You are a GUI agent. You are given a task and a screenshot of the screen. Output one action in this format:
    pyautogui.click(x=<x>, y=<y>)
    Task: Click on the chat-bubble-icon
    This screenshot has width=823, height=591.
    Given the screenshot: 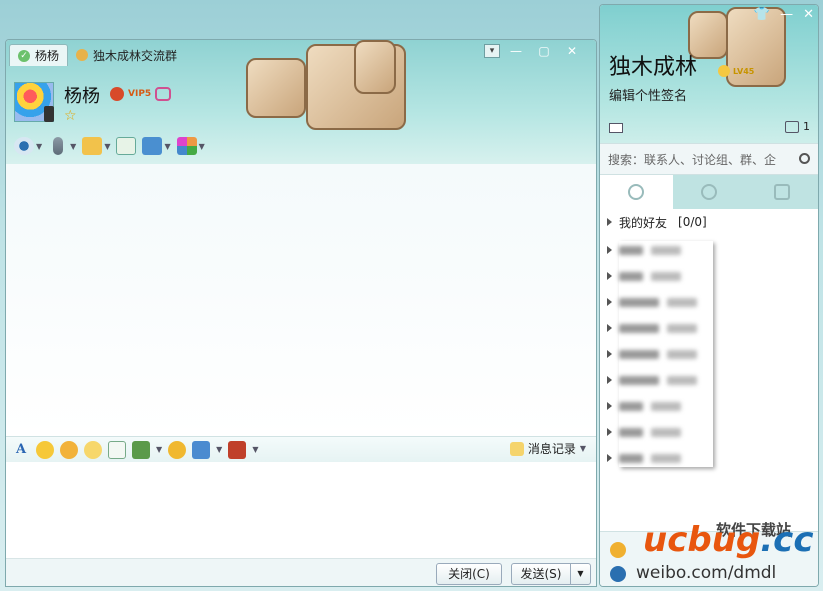 What is the action you would take?
    pyautogui.click(x=781, y=192)
    